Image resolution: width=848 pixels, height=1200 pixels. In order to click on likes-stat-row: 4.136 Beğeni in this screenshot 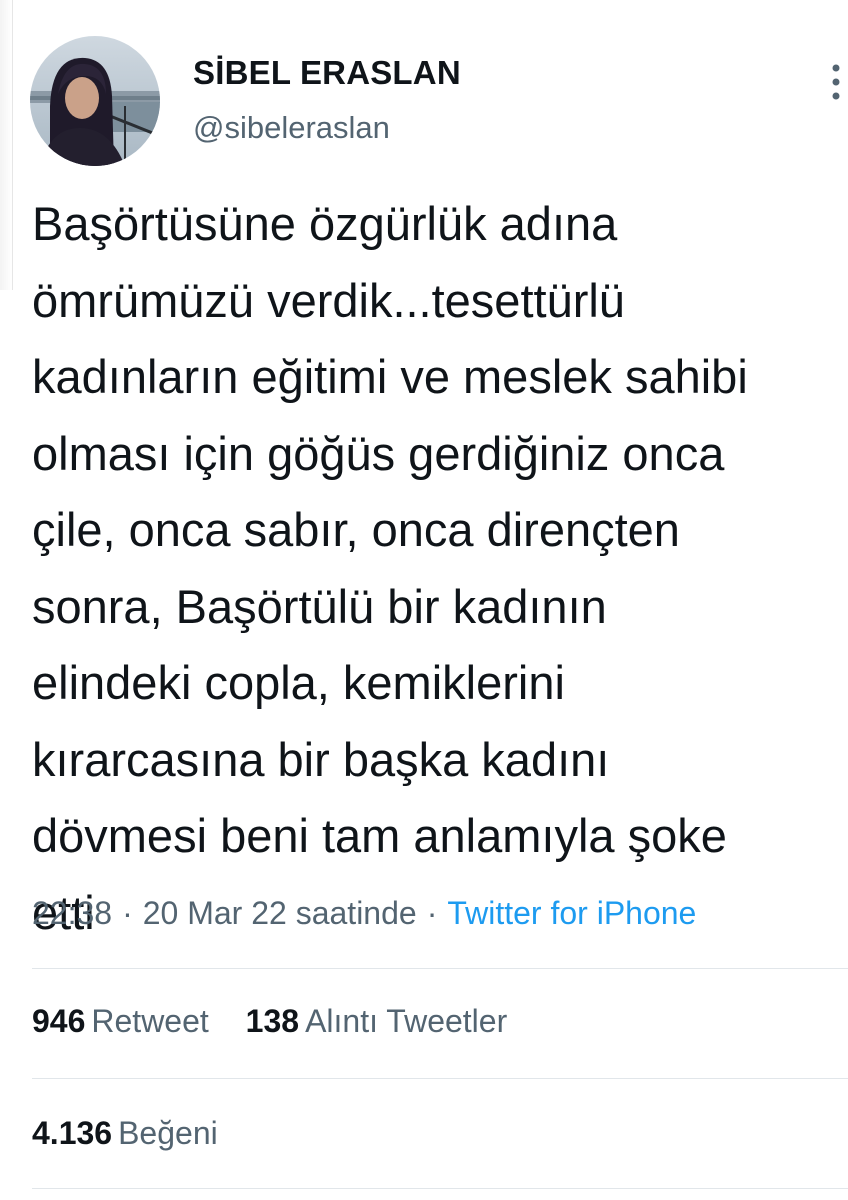, I will do `click(139, 1133)`.